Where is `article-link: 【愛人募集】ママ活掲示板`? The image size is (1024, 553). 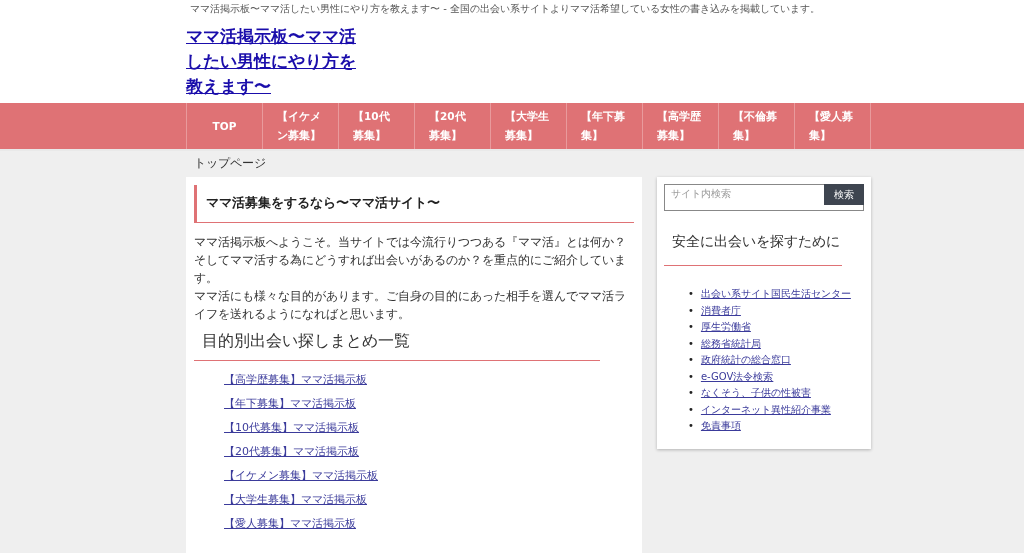 article-link: 【愛人募集】ママ活掲示板 is located at coordinates (290, 524).